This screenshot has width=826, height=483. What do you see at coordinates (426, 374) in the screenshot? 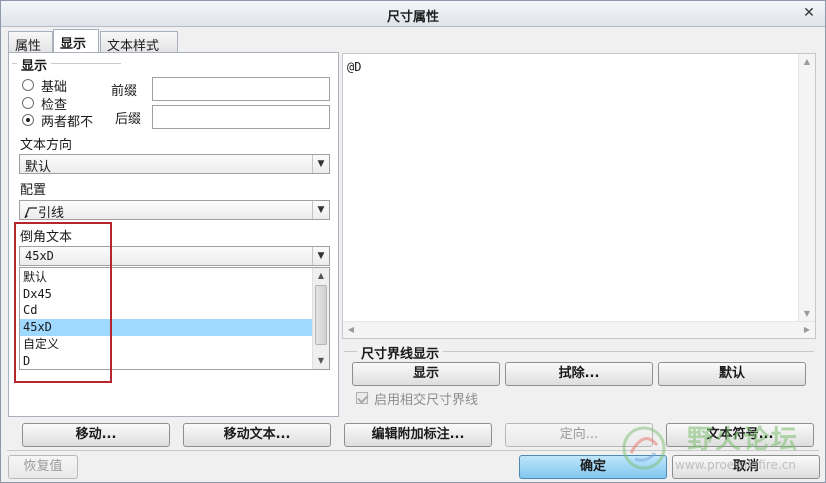
I see `show-button: 显示` at bounding box center [426, 374].